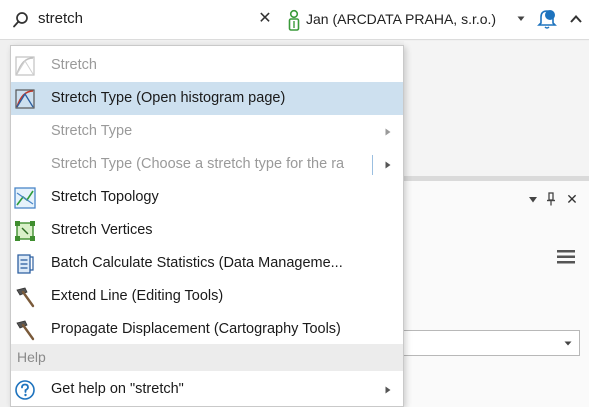 This screenshot has width=589, height=407. I want to click on result-stretch-type-histogram: Stretch Type (Open histogram page), so click(207, 98).